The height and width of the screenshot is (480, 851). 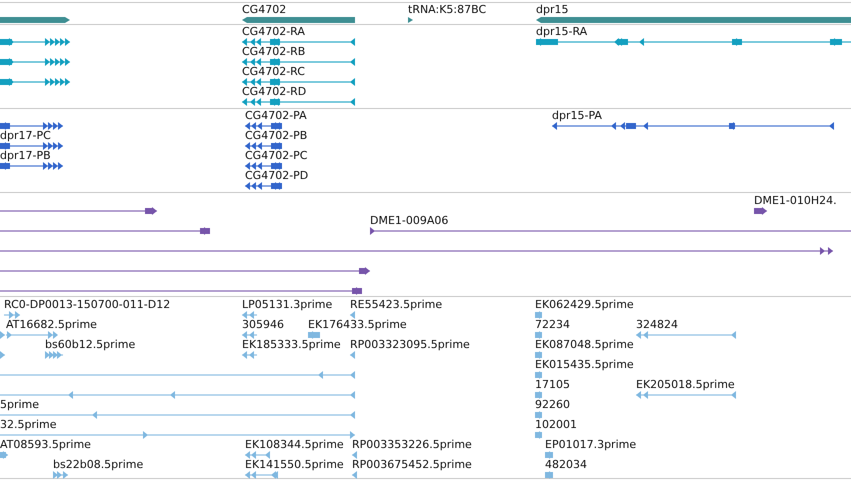 What do you see at coordinates (98, 464) in the screenshot?
I see `feature-label: bs22b08.5prime` at bounding box center [98, 464].